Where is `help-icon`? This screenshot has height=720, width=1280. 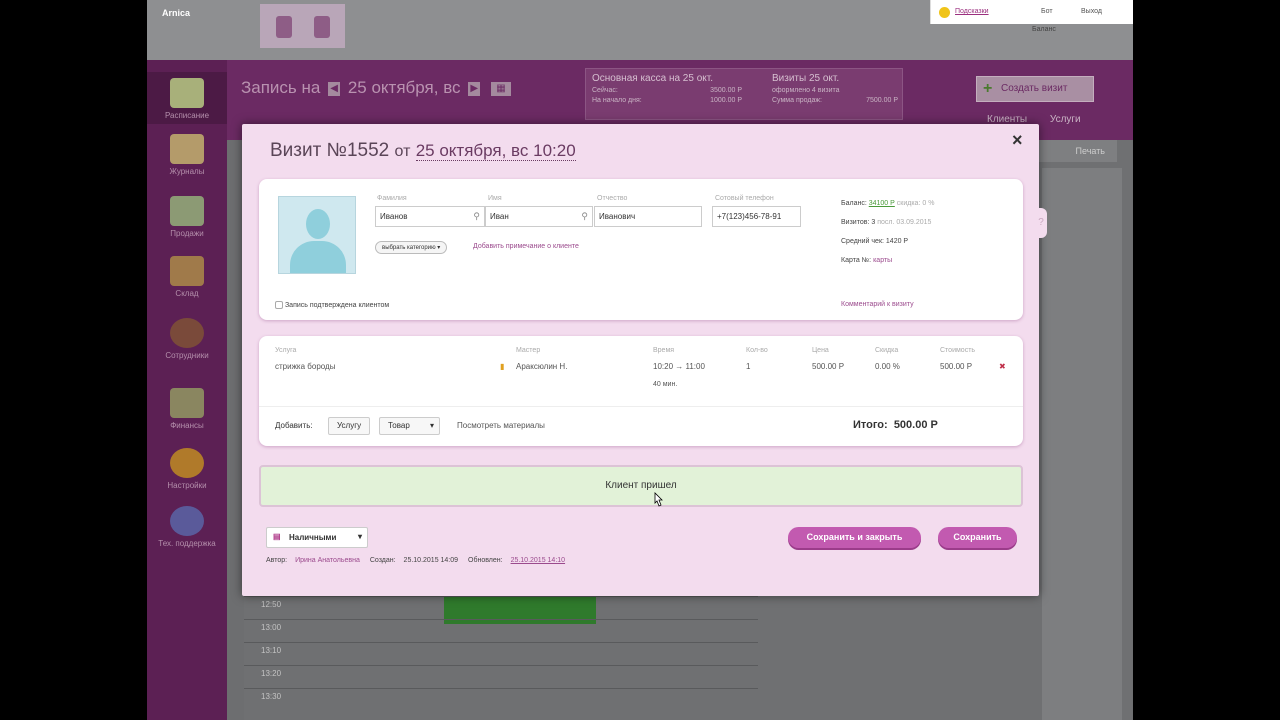 help-icon is located at coordinates (187, 521).